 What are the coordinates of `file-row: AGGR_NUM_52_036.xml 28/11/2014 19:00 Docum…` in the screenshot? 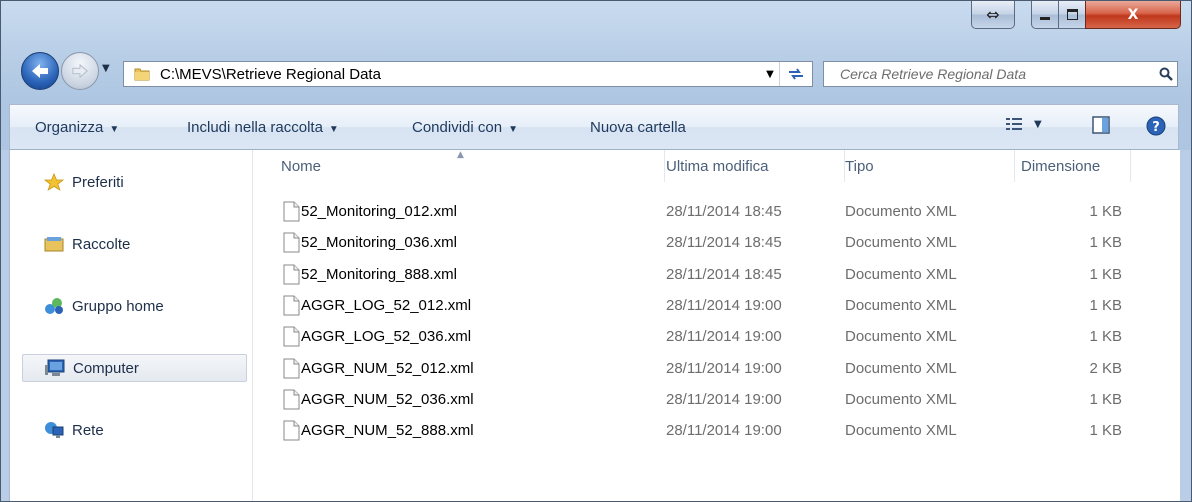 It's located at (716, 400).